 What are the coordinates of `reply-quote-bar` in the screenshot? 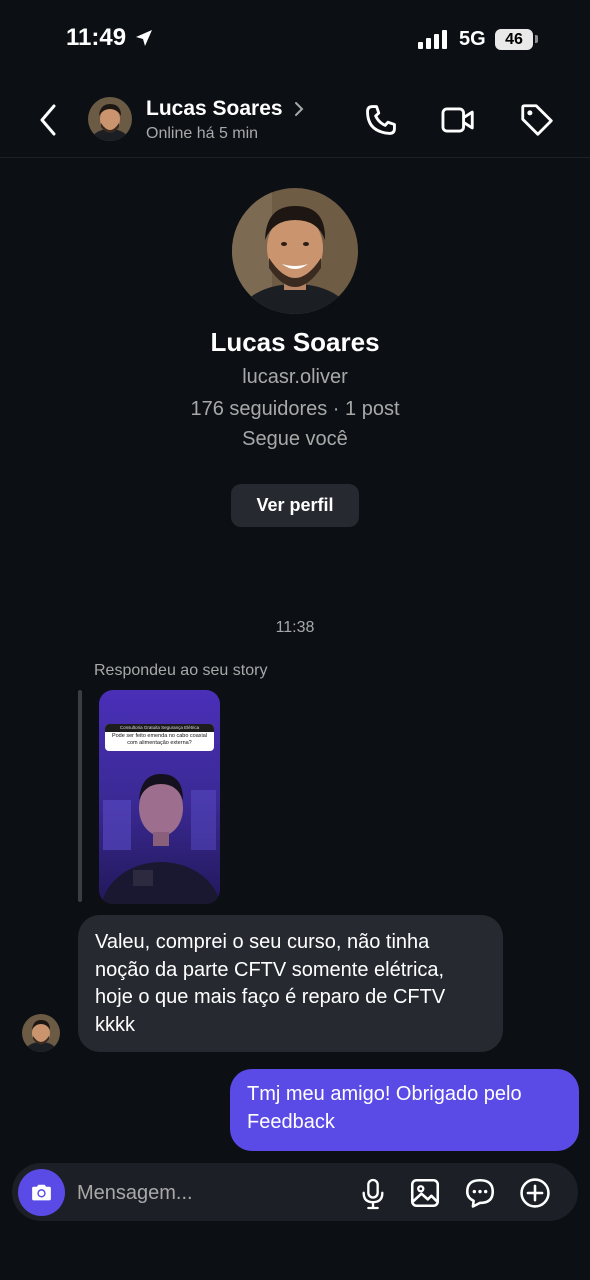 It's located at (80, 796).